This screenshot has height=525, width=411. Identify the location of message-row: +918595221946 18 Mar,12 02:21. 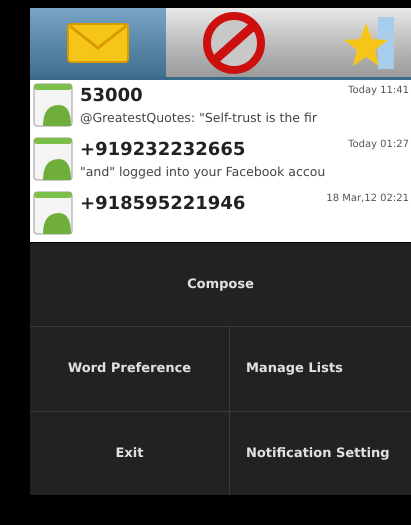
(220, 215).